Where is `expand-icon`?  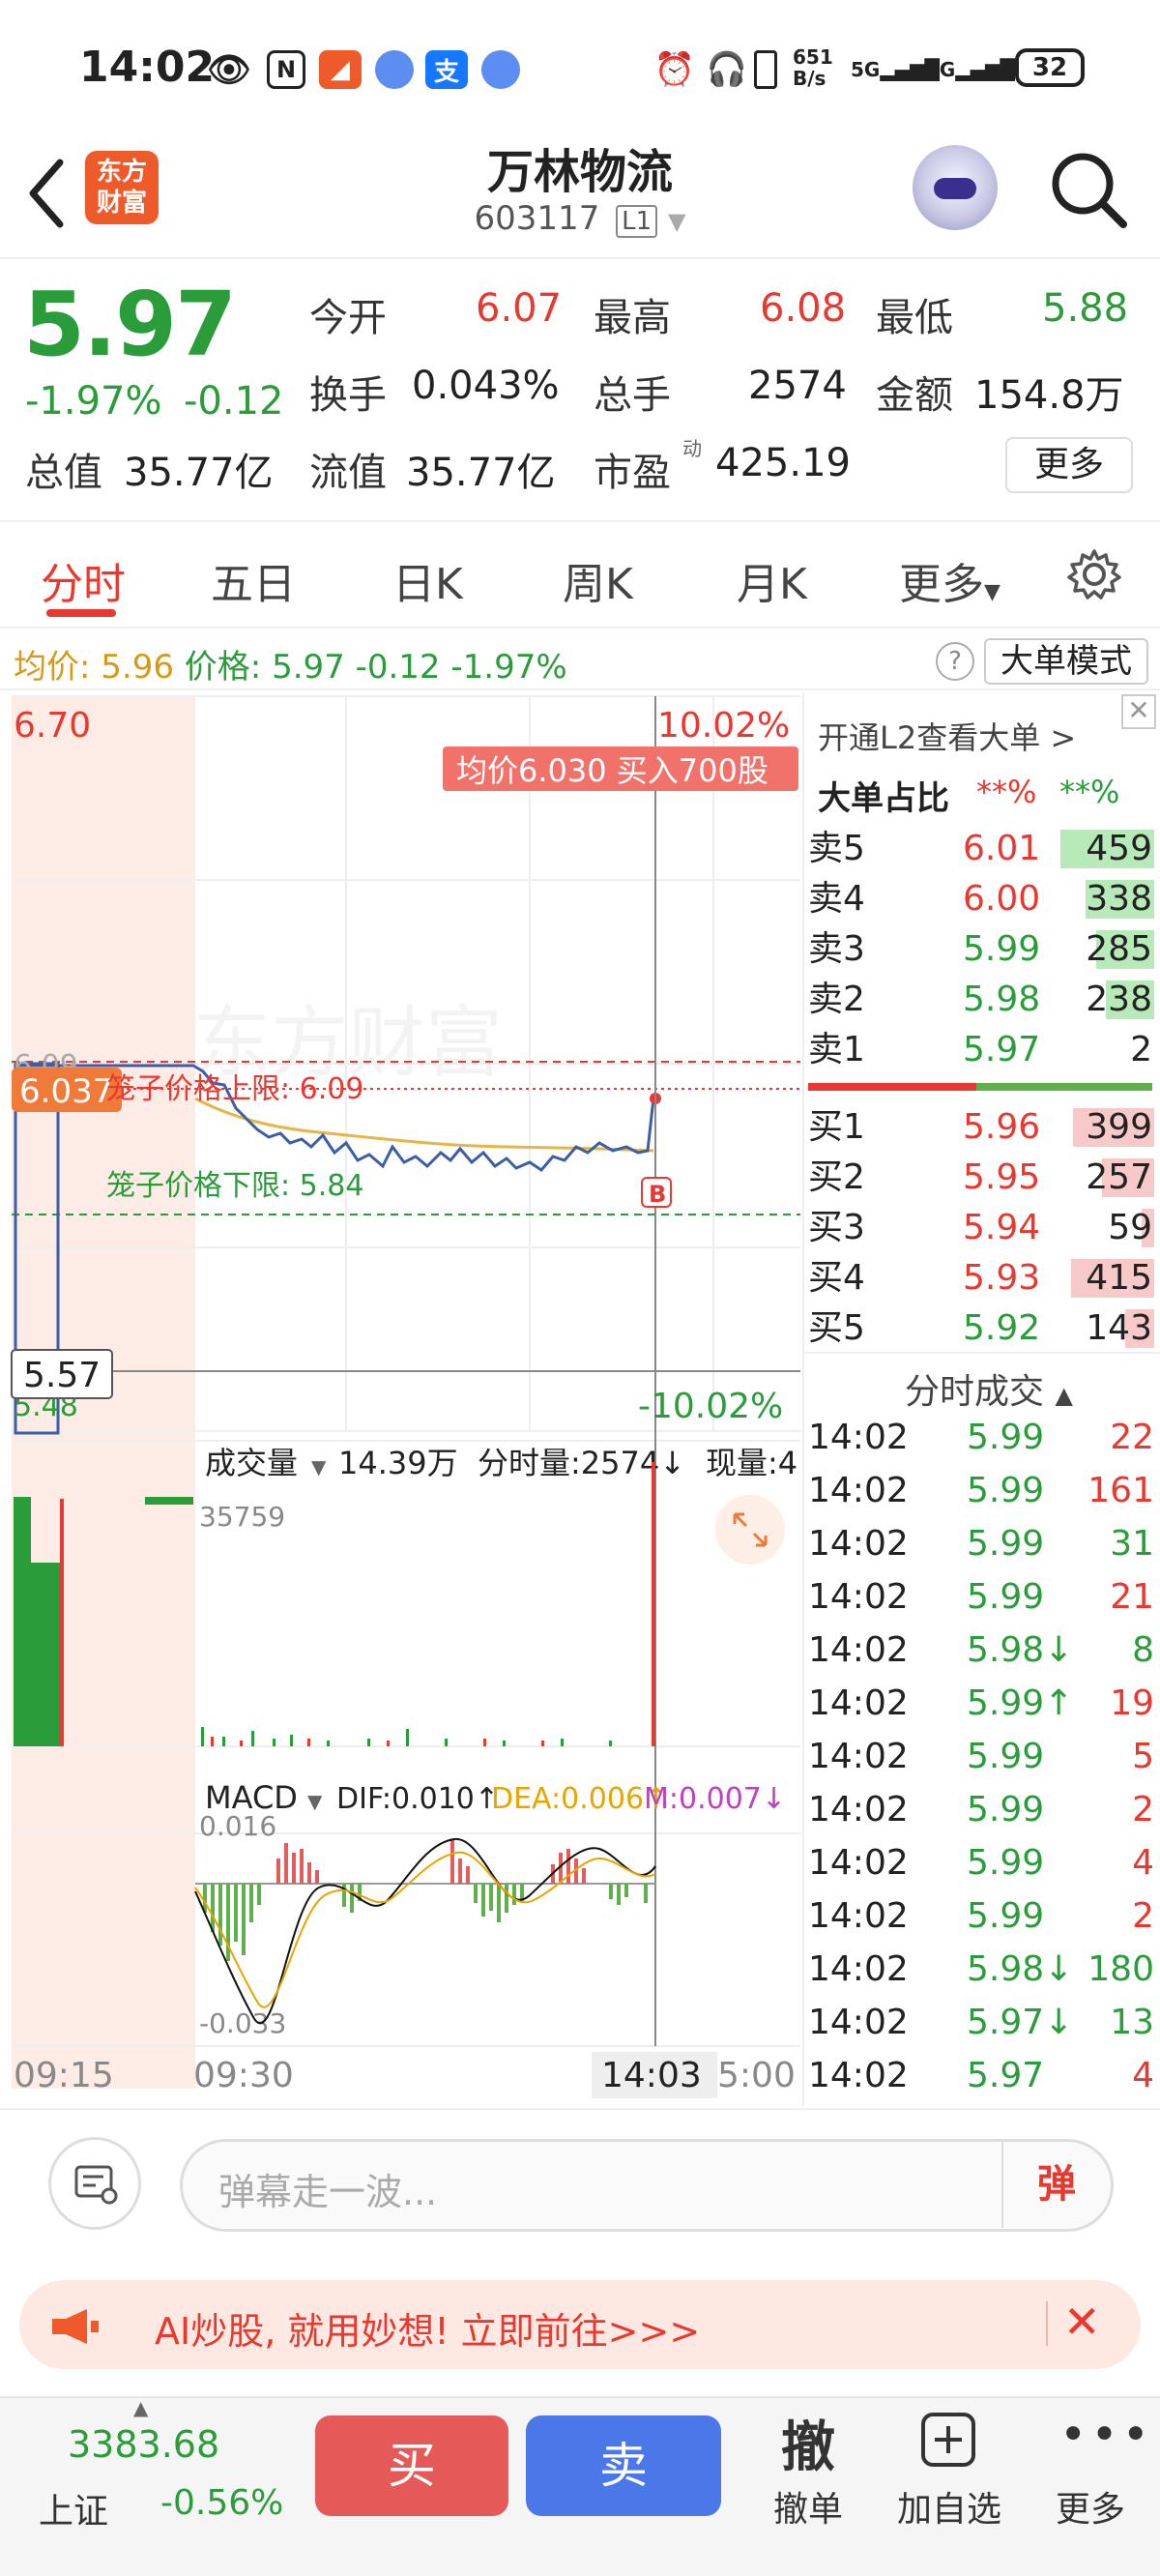
expand-icon is located at coordinates (750, 1530).